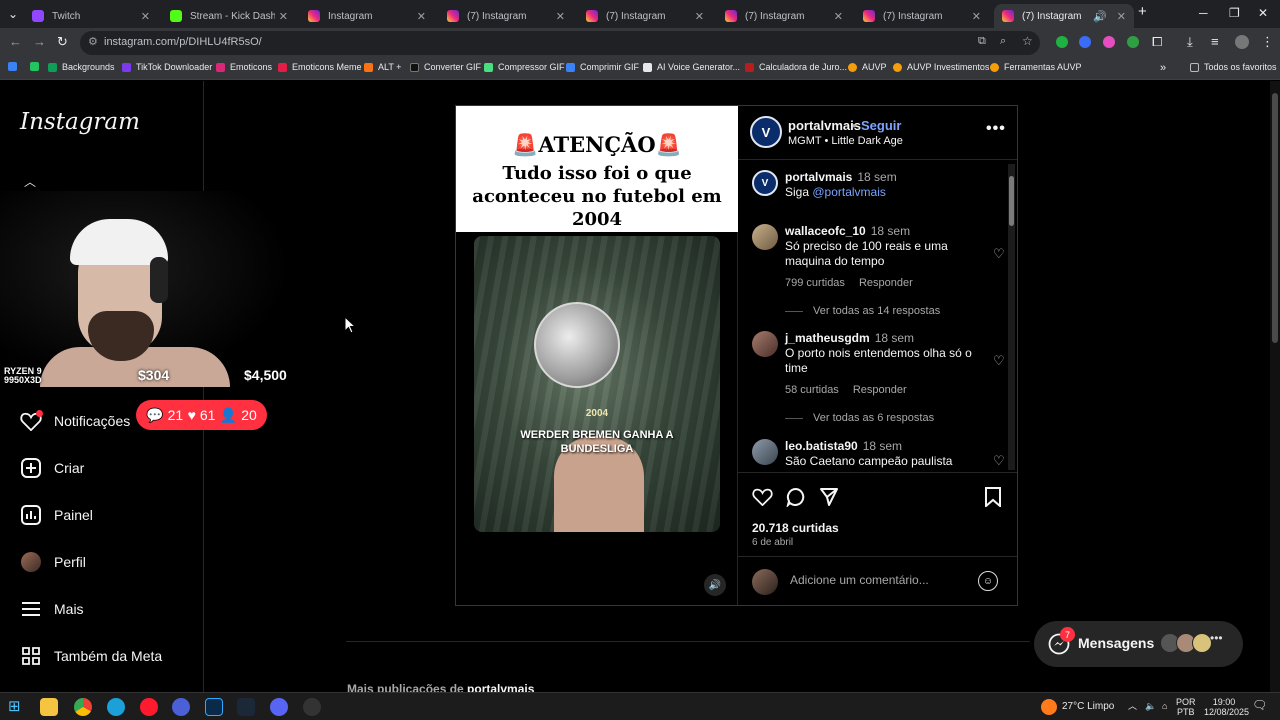 The image size is (1280, 720). Describe the element at coordinates (1259, 705) in the screenshot. I see `notification-center-icon: 🗨` at that location.